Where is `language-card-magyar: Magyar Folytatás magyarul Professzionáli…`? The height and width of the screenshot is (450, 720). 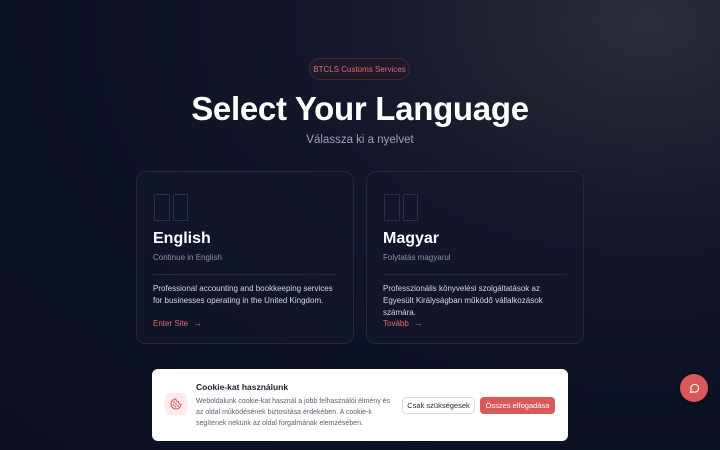
language-card-magyar: Magyar Folytatás magyarul Professzionáli… is located at coordinates (475, 257).